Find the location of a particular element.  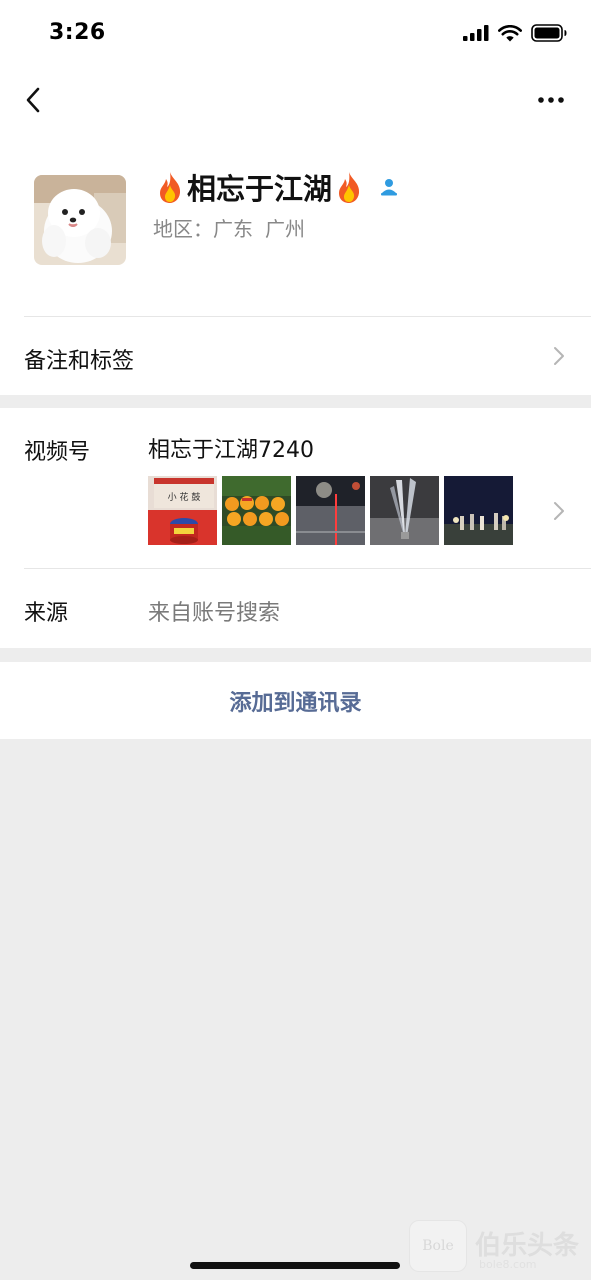

region-city: 广州 is located at coordinates (285, 229).